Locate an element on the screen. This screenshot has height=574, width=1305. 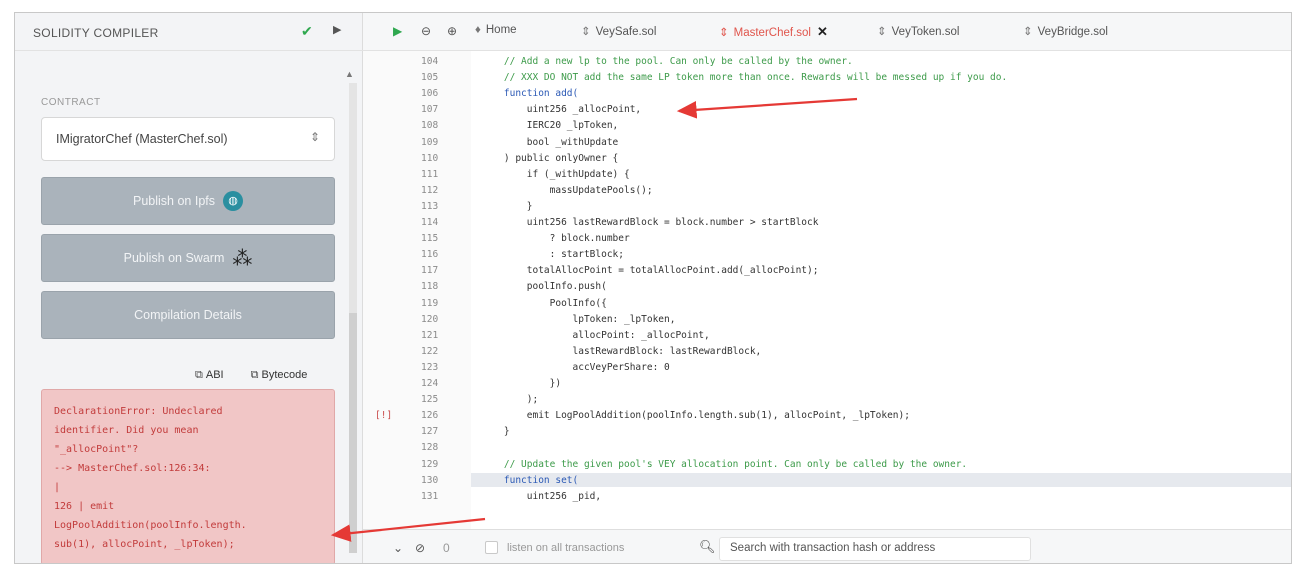
line-number: 115 is located at coordinates (430, 239).